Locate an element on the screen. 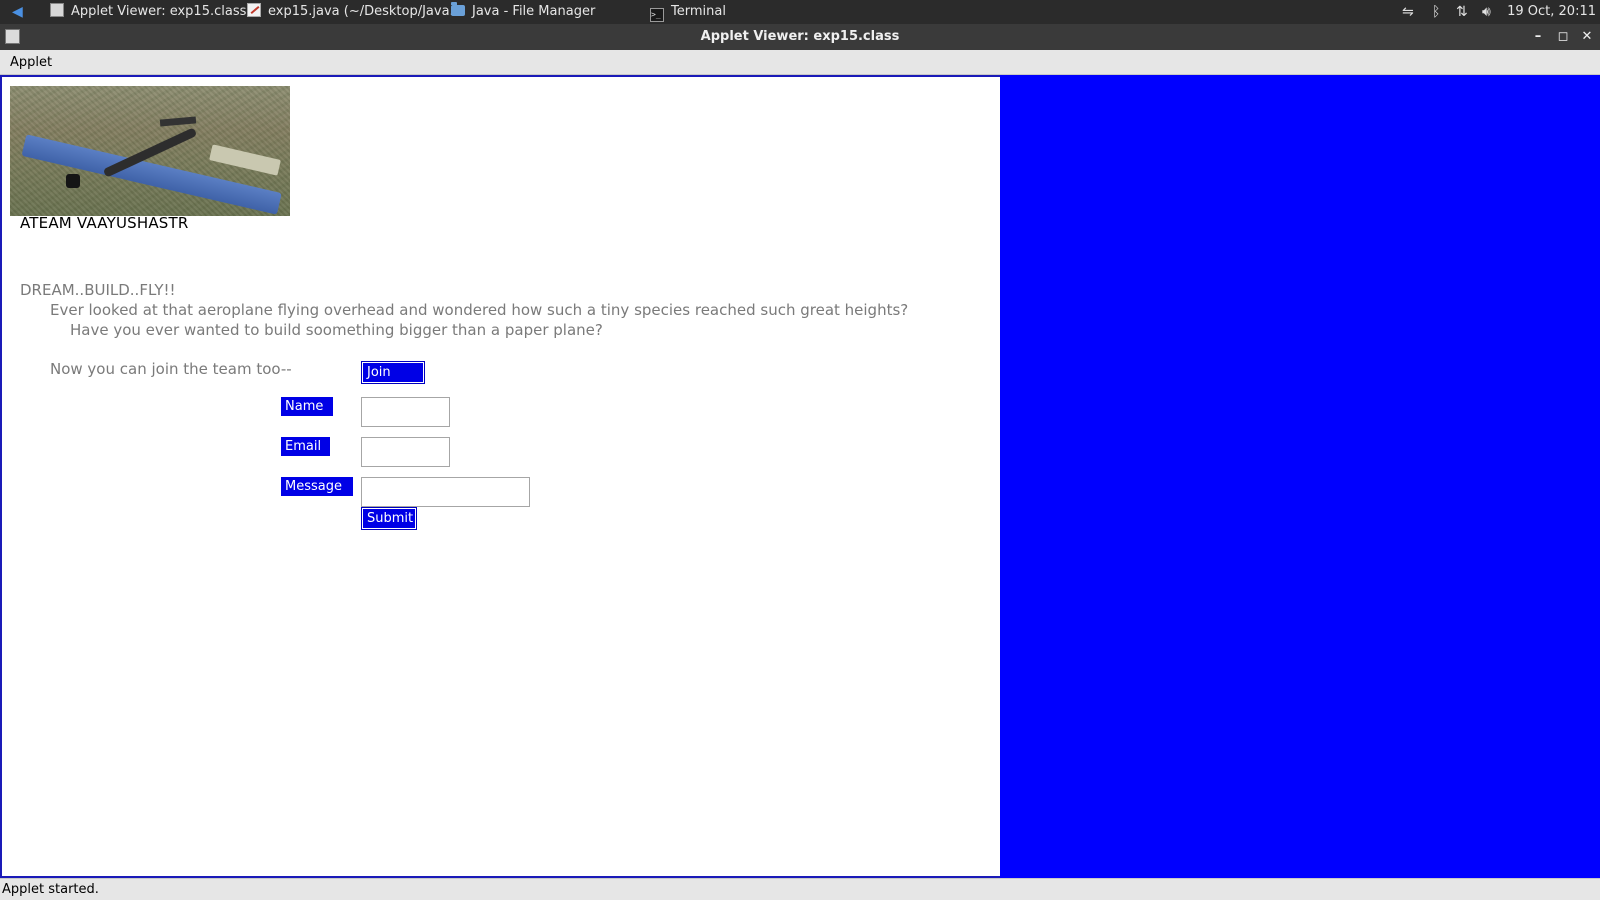 This screenshot has width=1600, height=901. join-prompt: Now you can join the team too-- is located at coordinates (171, 369).